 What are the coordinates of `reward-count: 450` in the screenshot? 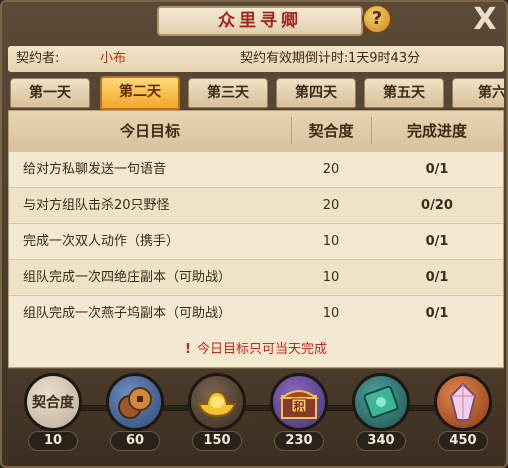 It's located at (463, 441).